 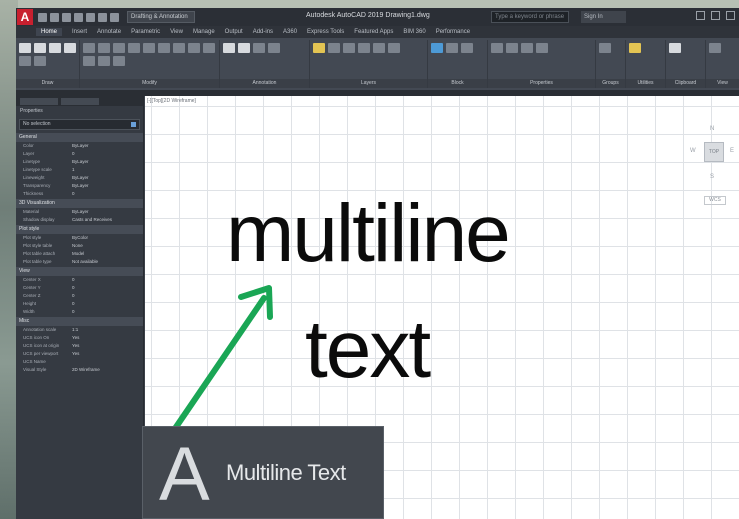 I want to click on erase-icon, so click(x=89, y=61).